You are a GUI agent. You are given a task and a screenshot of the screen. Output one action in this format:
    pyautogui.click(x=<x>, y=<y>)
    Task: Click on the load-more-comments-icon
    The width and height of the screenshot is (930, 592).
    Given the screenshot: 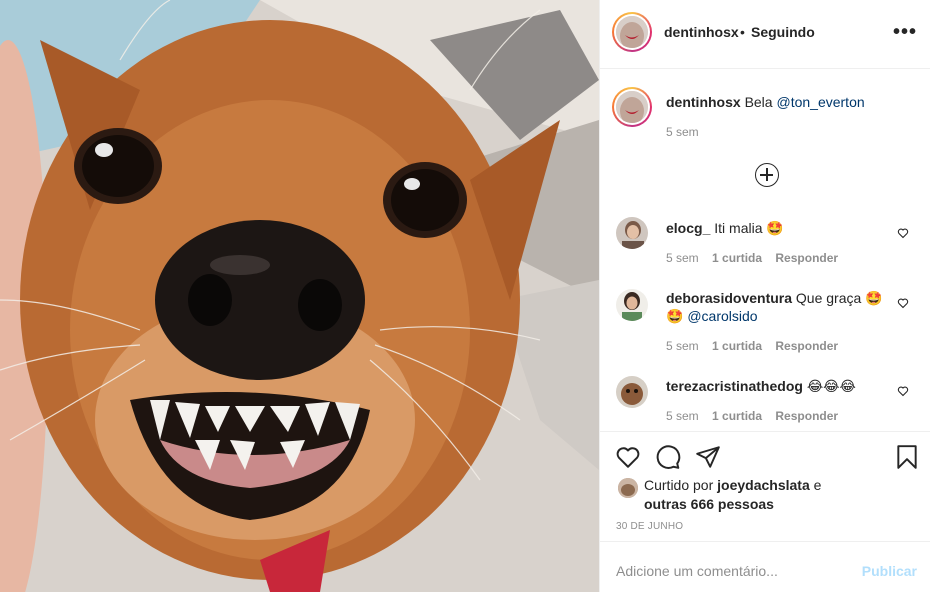 What is the action you would take?
    pyautogui.click(x=767, y=175)
    